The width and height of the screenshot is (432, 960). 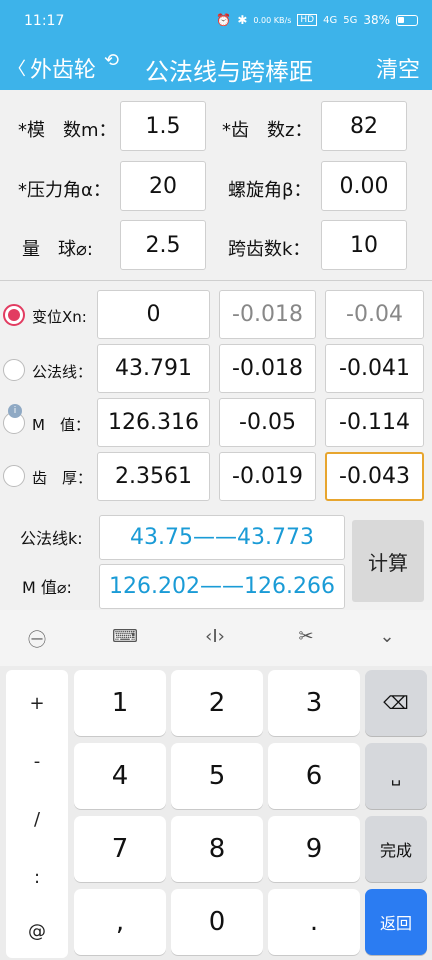 What do you see at coordinates (396, 849) in the screenshot?
I see `done-key: 完成` at bounding box center [396, 849].